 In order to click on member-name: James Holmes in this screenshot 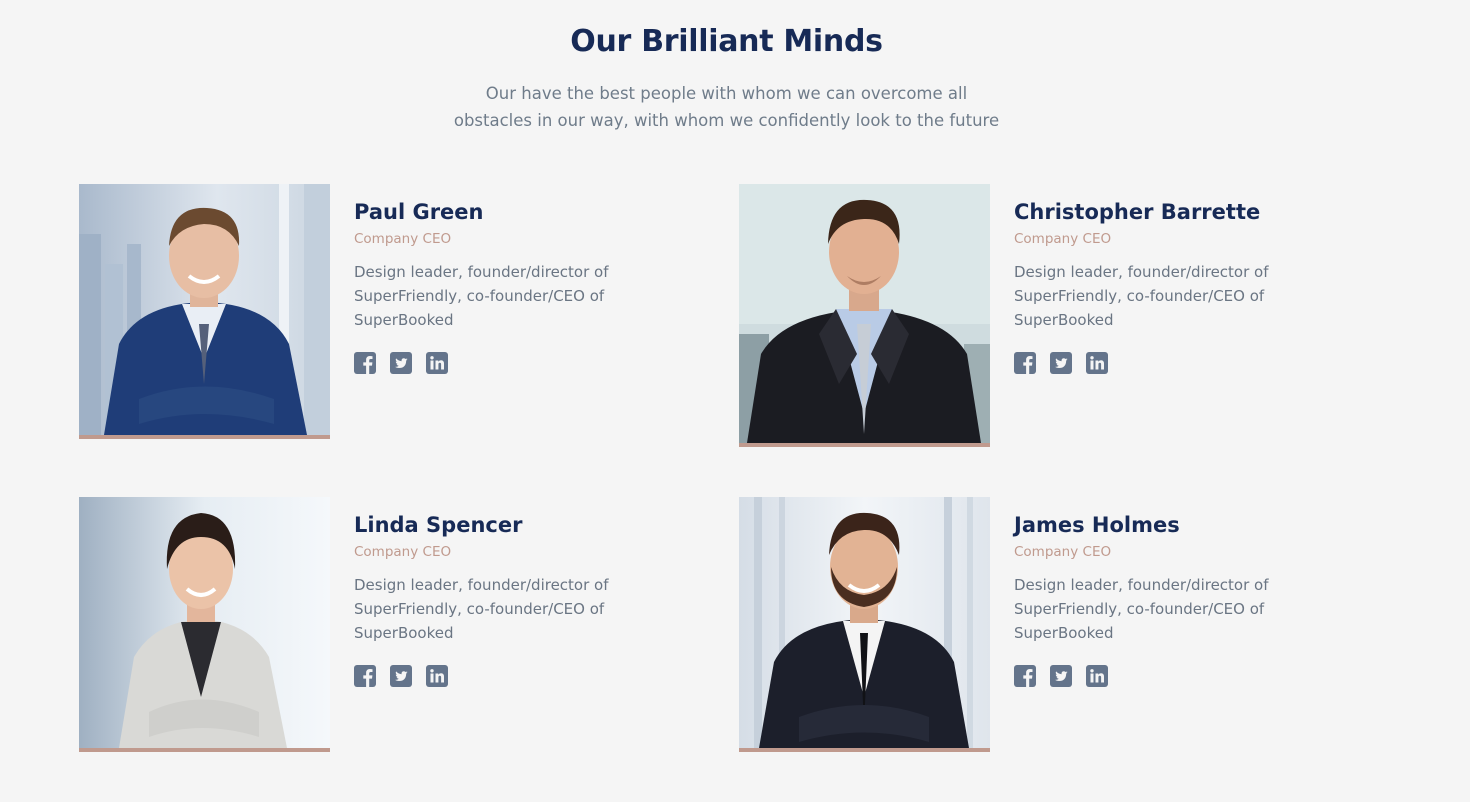, I will do `click(1097, 525)`.